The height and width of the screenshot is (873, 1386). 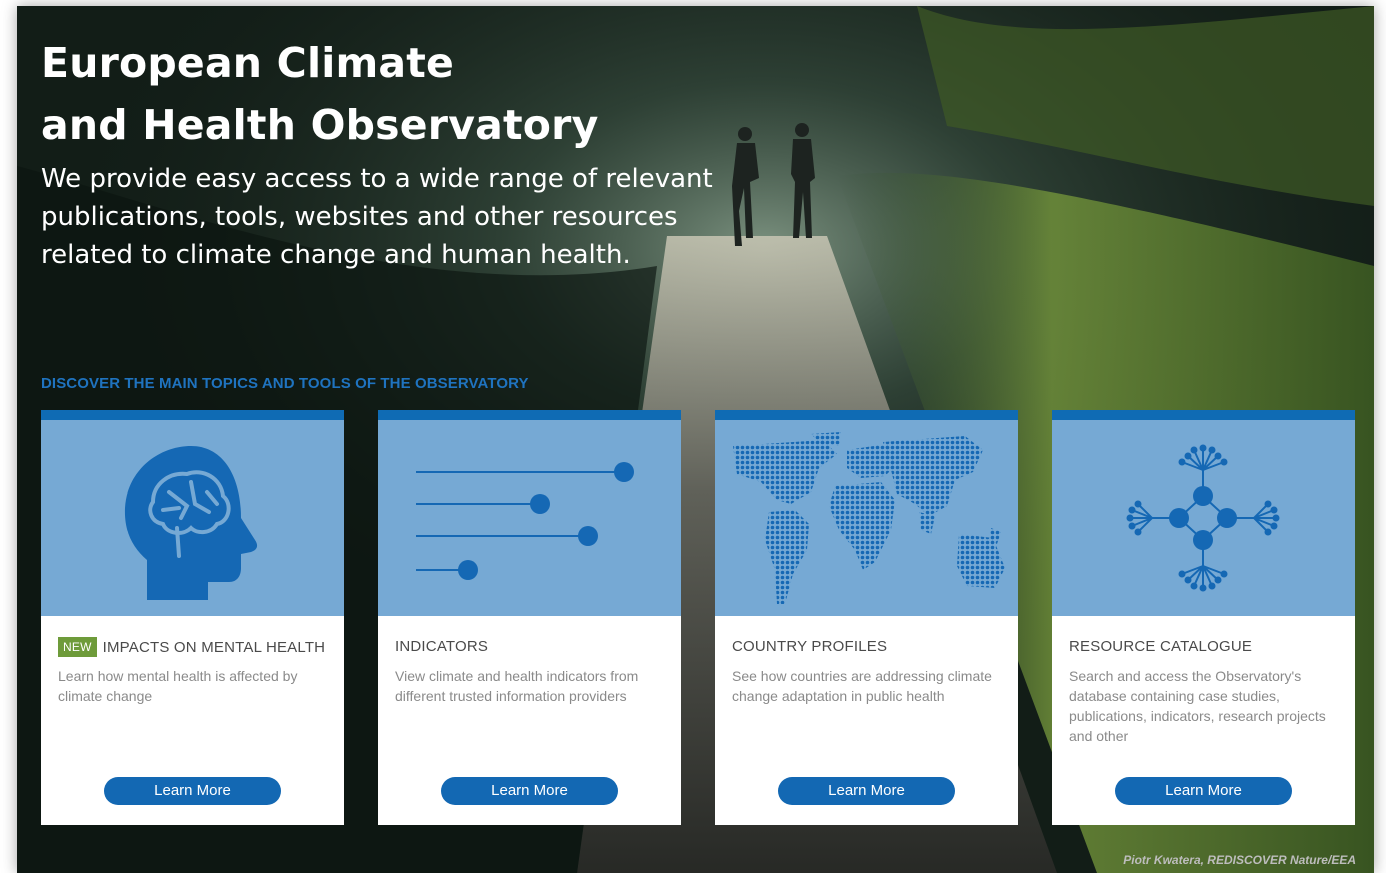 I want to click on indicator-sliders-icon, so click(x=525, y=521).